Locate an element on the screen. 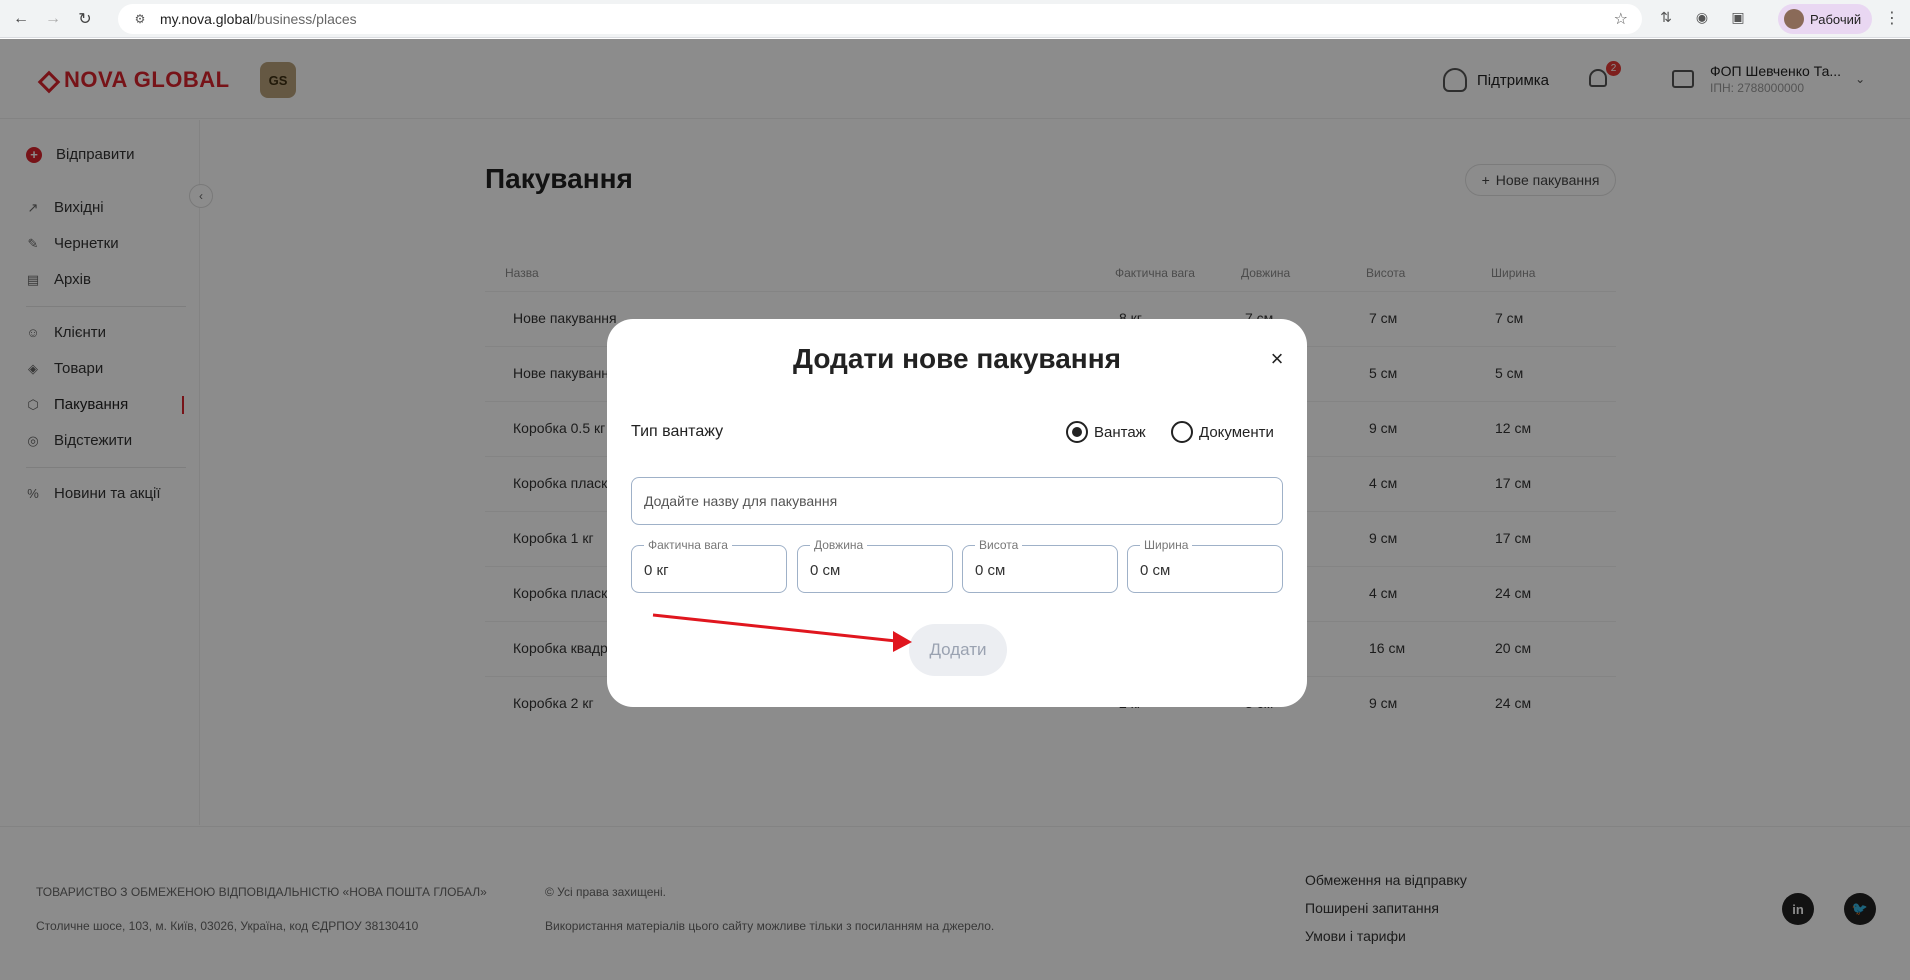 The width and height of the screenshot is (1910, 980). browser-menu-icon: ⋮ is located at coordinates (1892, 18).